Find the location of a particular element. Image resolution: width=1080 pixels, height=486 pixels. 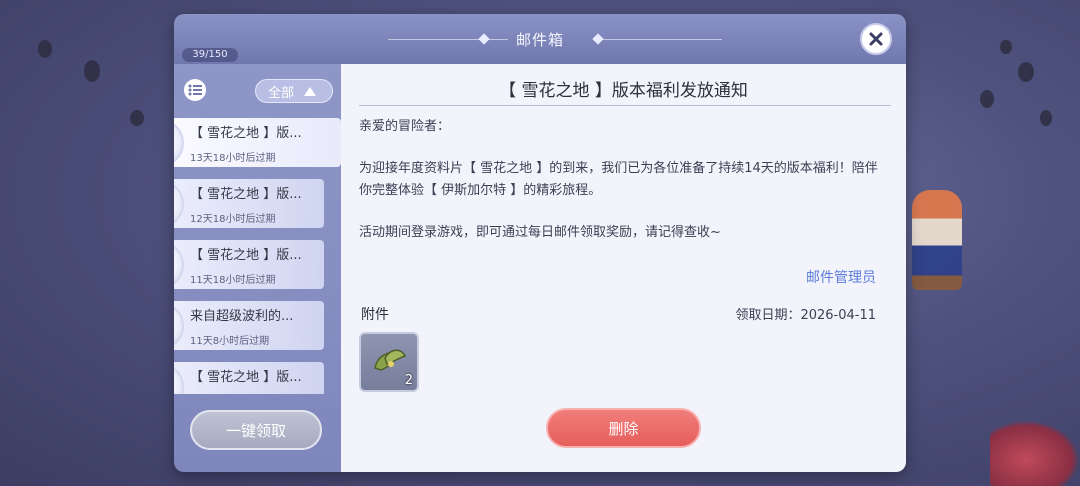

mail-item-expiry: 12天18小时后过期 is located at coordinates (233, 219).